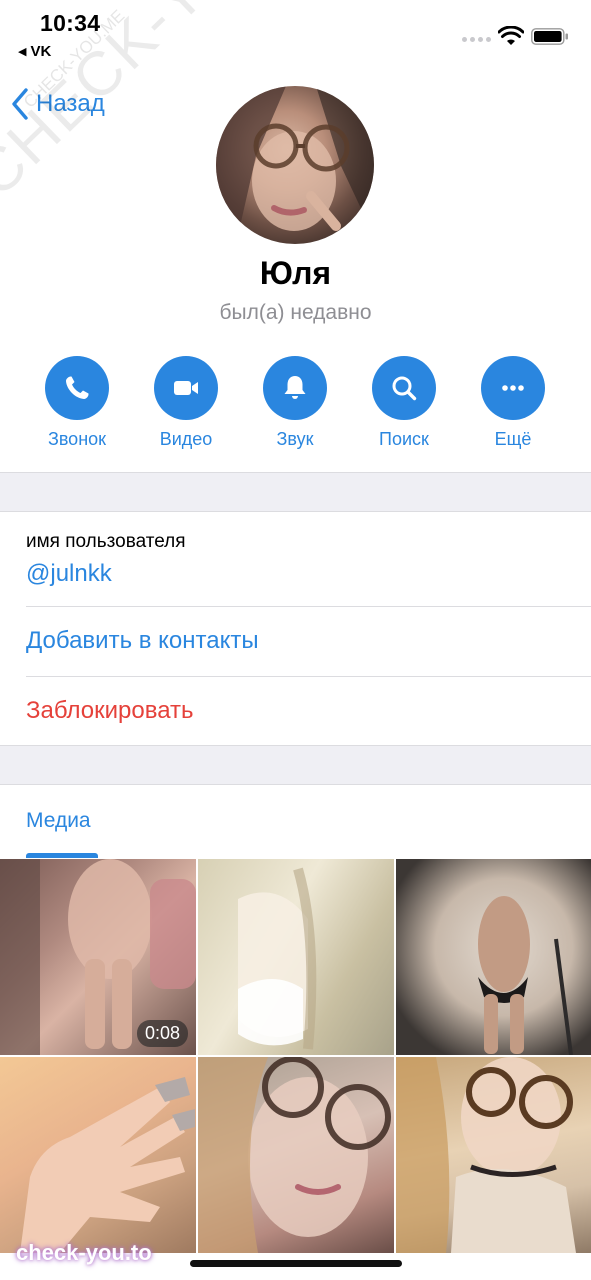  I want to click on media-thumbnail-video: 0:08, so click(98, 957).